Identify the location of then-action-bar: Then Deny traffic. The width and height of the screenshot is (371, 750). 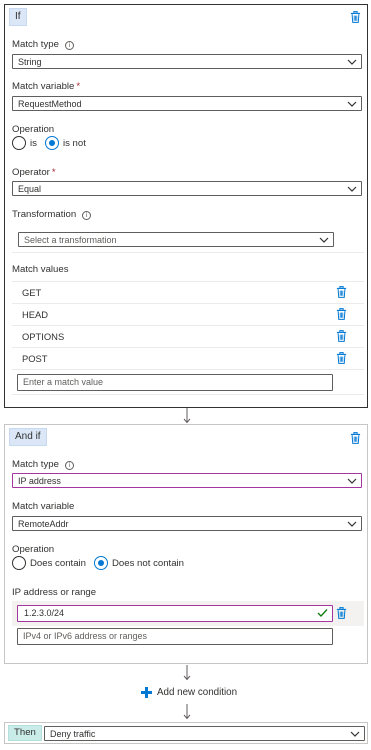
(186, 733).